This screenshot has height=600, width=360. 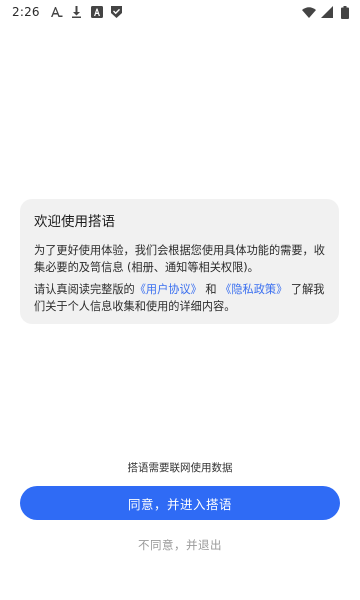 What do you see at coordinates (180, 468) in the screenshot?
I see `network-usage-note: 搭语需要联网使用数据` at bounding box center [180, 468].